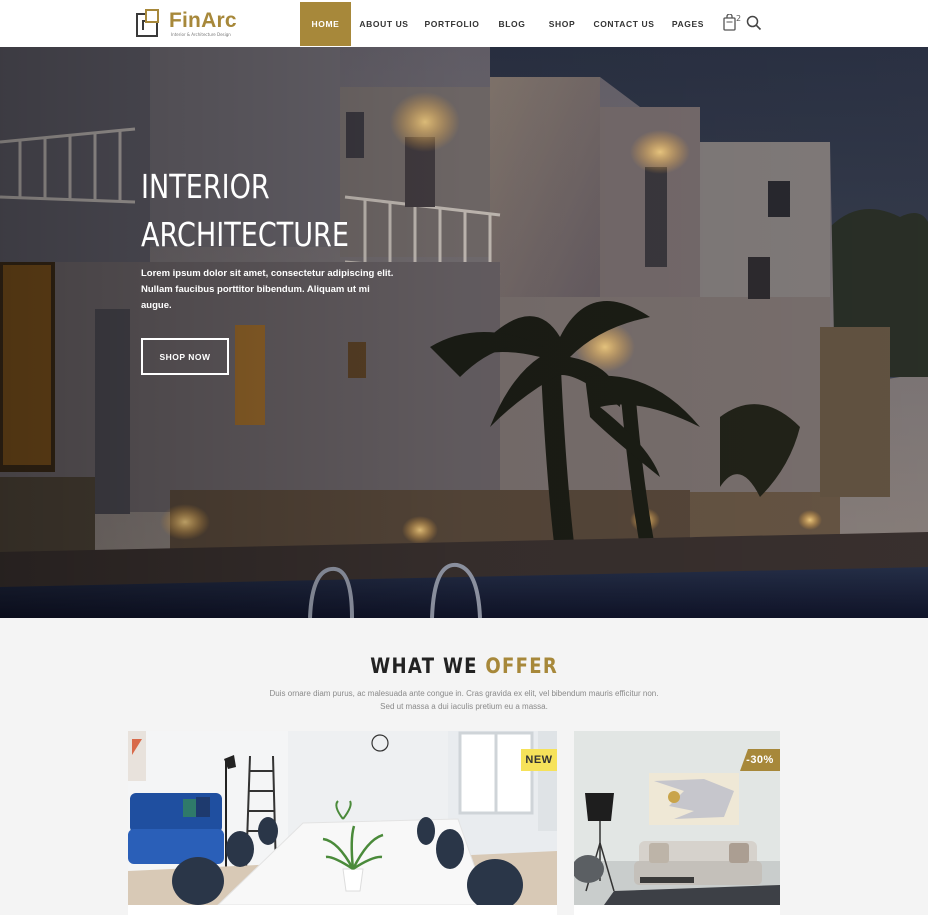 Image resolution: width=928 pixels, height=915 pixels. What do you see at coordinates (325, 24) in the screenshot?
I see `nav-item-home: Home` at bounding box center [325, 24].